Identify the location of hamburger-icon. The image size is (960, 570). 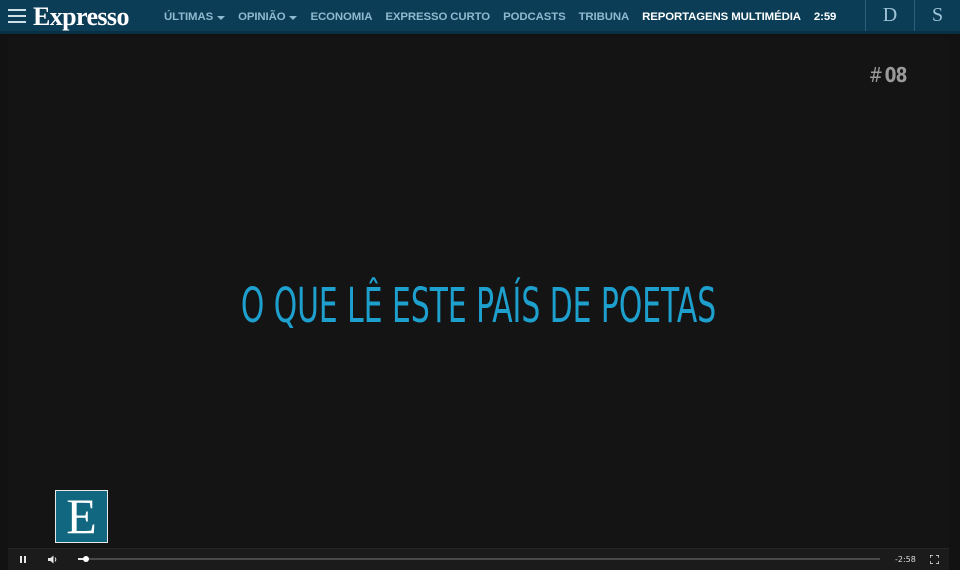
(17, 16).